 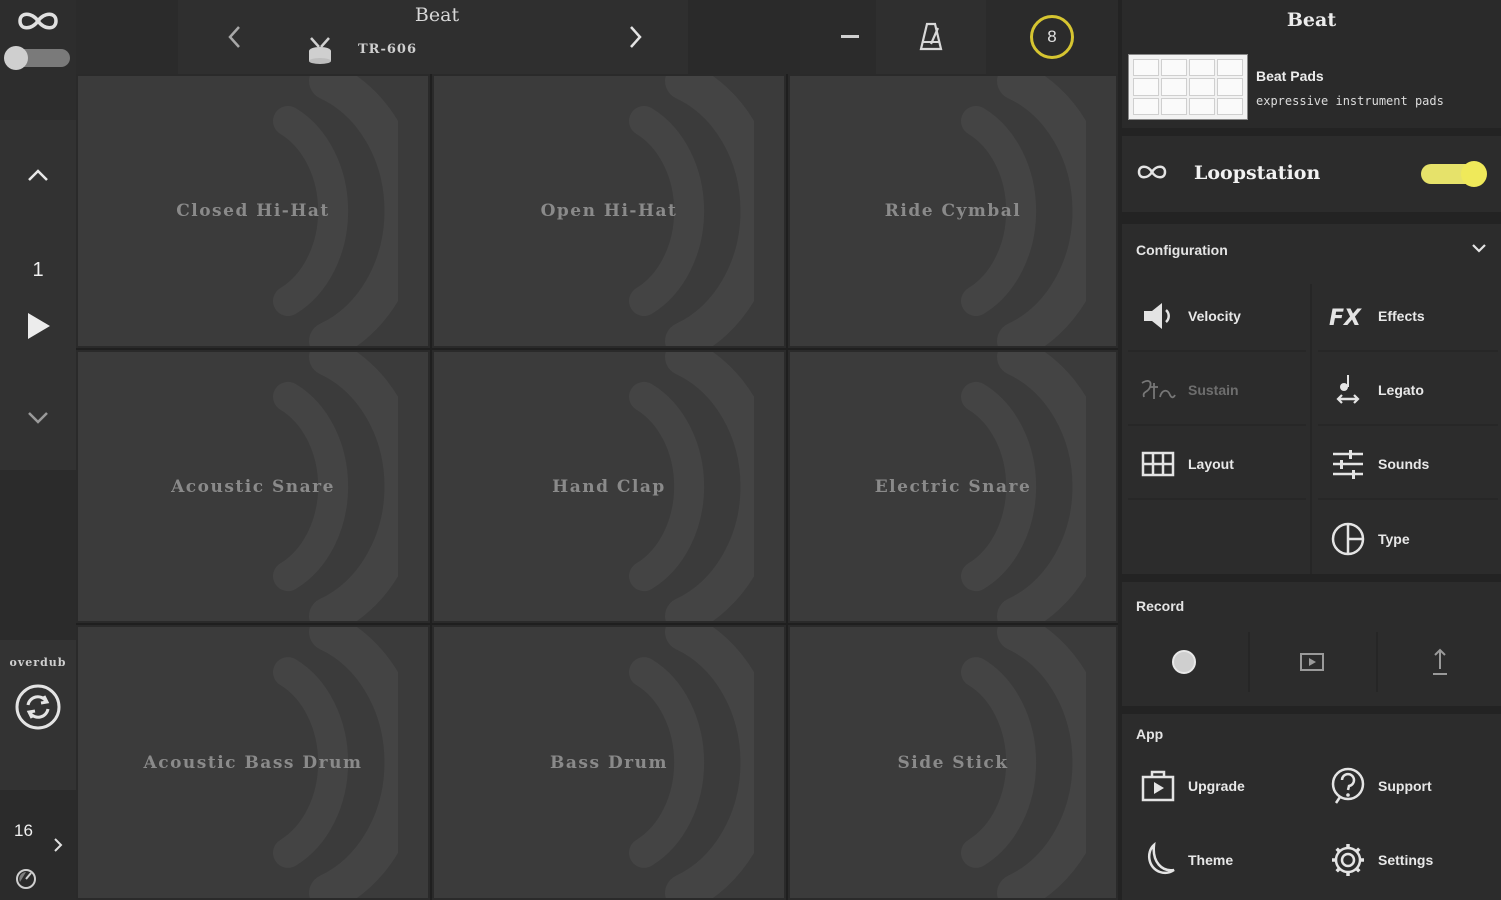 What do you see at coordinates (1401, 390) in the screenshot?
I see `config-legato-label: Legato` at bounding box center [1401, 390].